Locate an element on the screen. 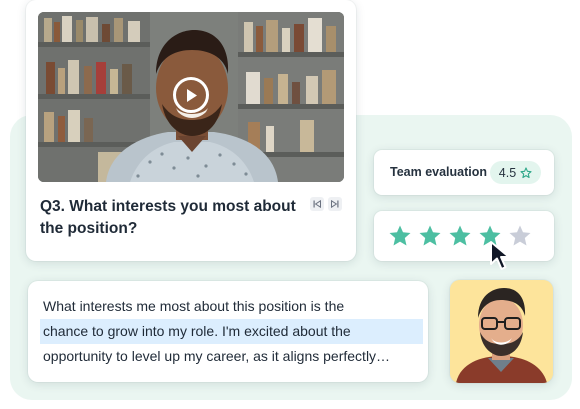 The image size is (580, 409). evaluation-score-badge: 4.5 is located at coordinates (515, 172).